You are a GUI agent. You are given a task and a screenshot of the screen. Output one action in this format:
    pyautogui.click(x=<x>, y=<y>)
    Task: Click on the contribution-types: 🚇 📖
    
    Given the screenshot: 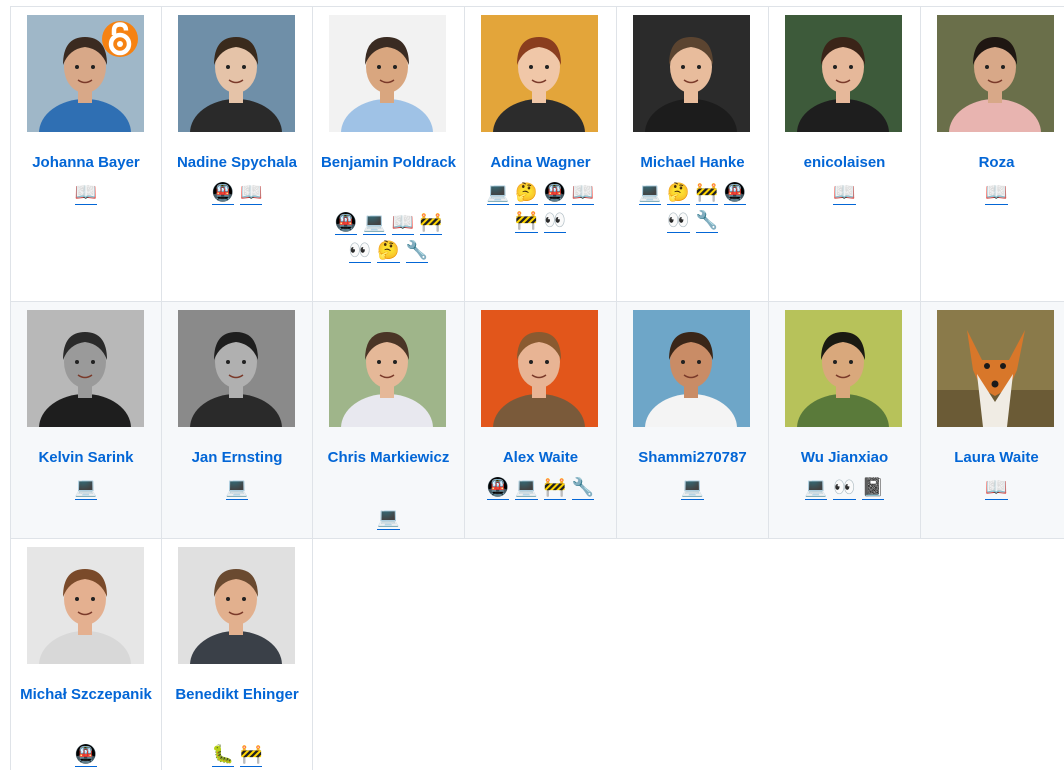 What is the action you would take?
    pyautogui.click(x=237, y=193)
    